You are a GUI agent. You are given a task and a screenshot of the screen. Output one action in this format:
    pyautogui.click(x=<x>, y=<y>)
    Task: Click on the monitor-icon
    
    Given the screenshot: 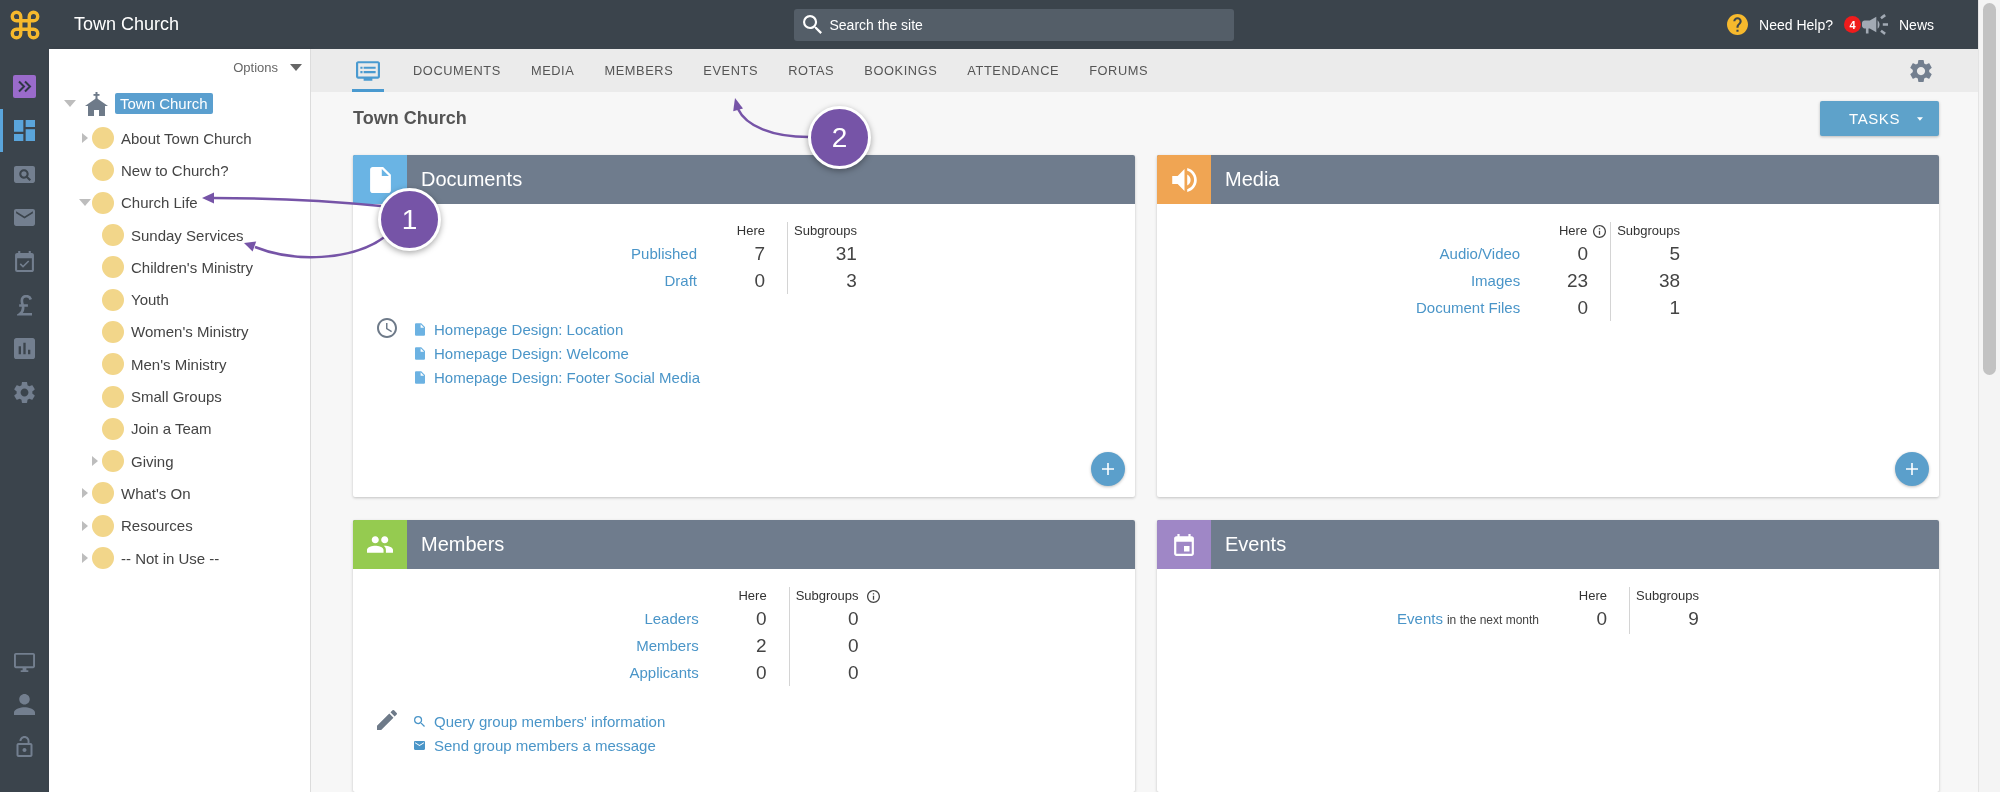 What is the action you would take?
    pyautogui.click(x=24, y=662)
    